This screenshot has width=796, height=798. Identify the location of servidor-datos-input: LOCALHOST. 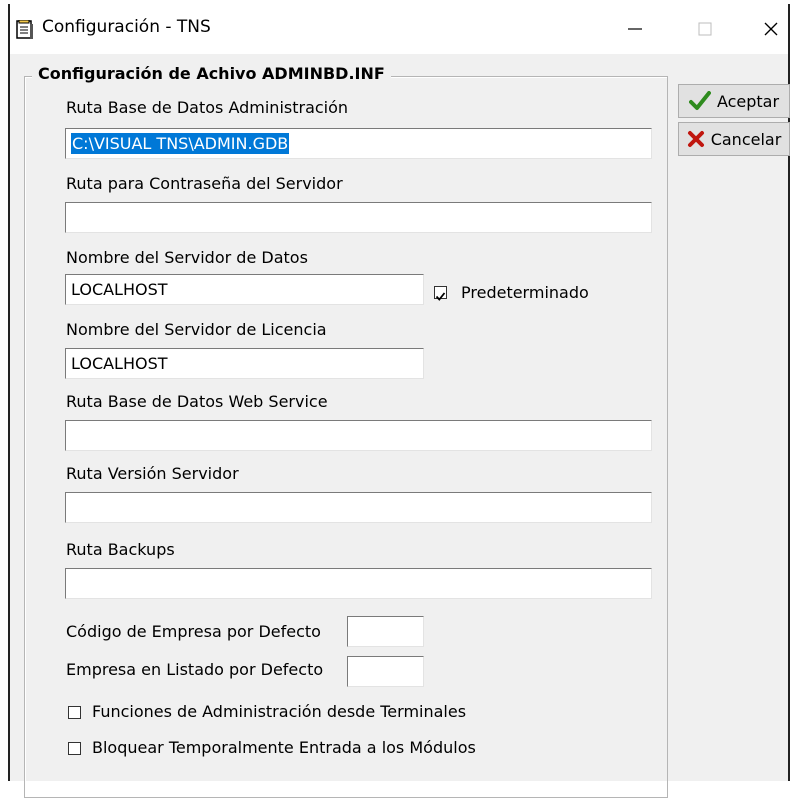
(244, 289).